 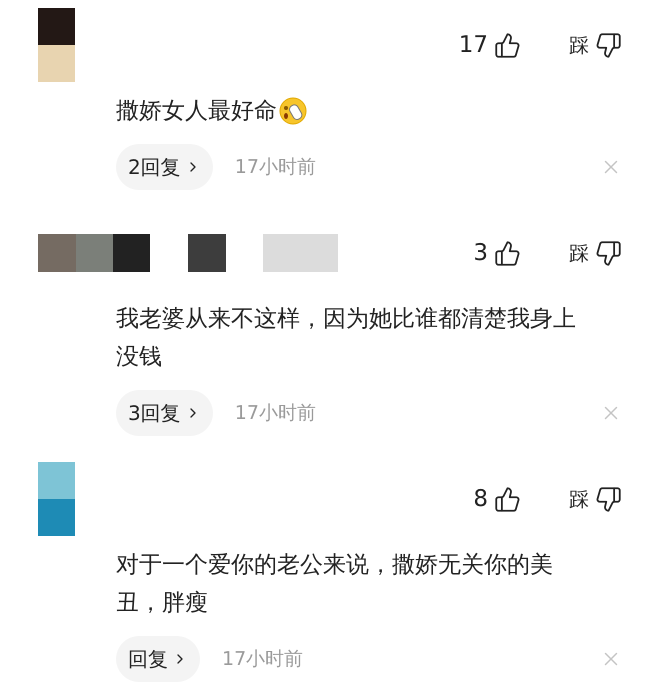 I want to click on comment-text: 撒娇女人最好命, so click(x=196, y=111).